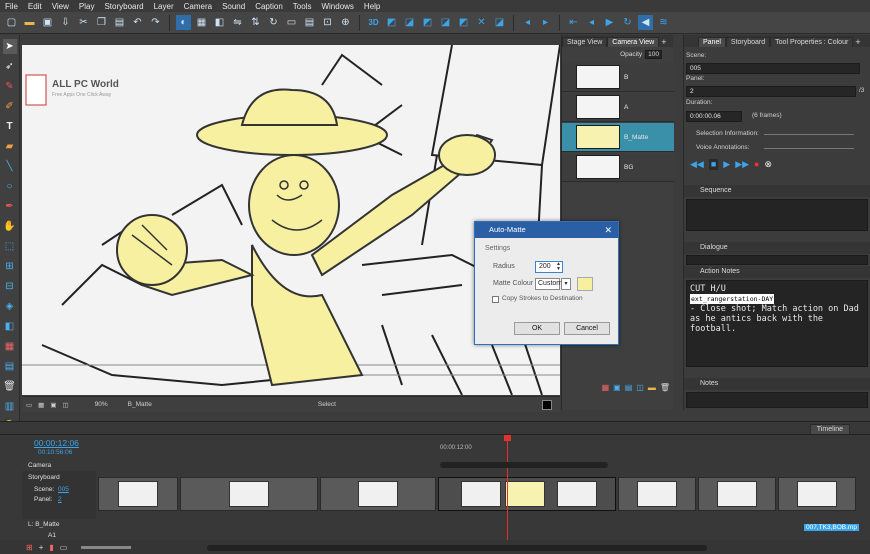  What do you see at coordinates (618, 107) in the screenshot?
I see `layer-row: A` at bounding box center [618, 107].